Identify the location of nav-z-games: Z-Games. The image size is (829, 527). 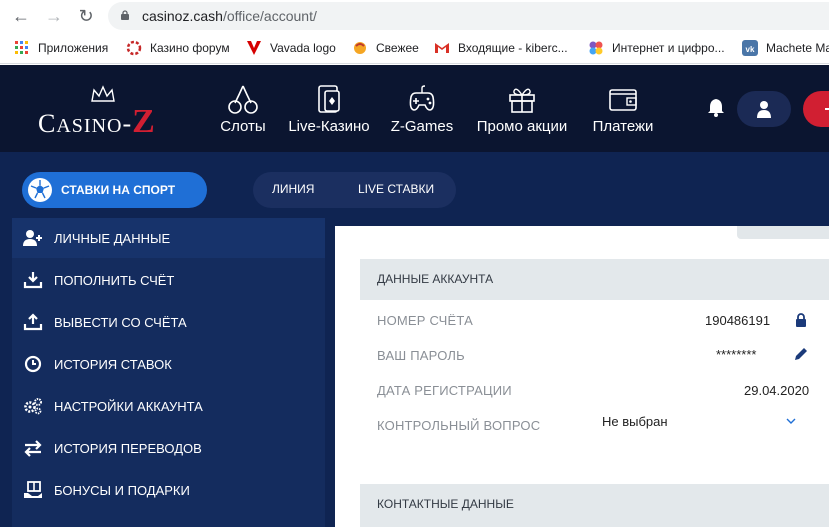
(422, 111).